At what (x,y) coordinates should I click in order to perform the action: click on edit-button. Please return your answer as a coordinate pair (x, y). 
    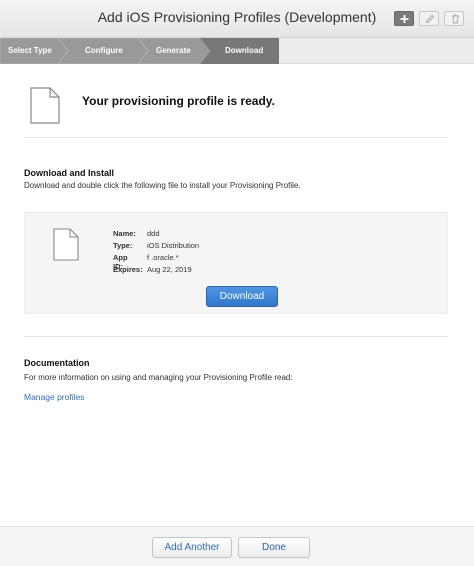
    Looking at the image, I should click on (429, 18).